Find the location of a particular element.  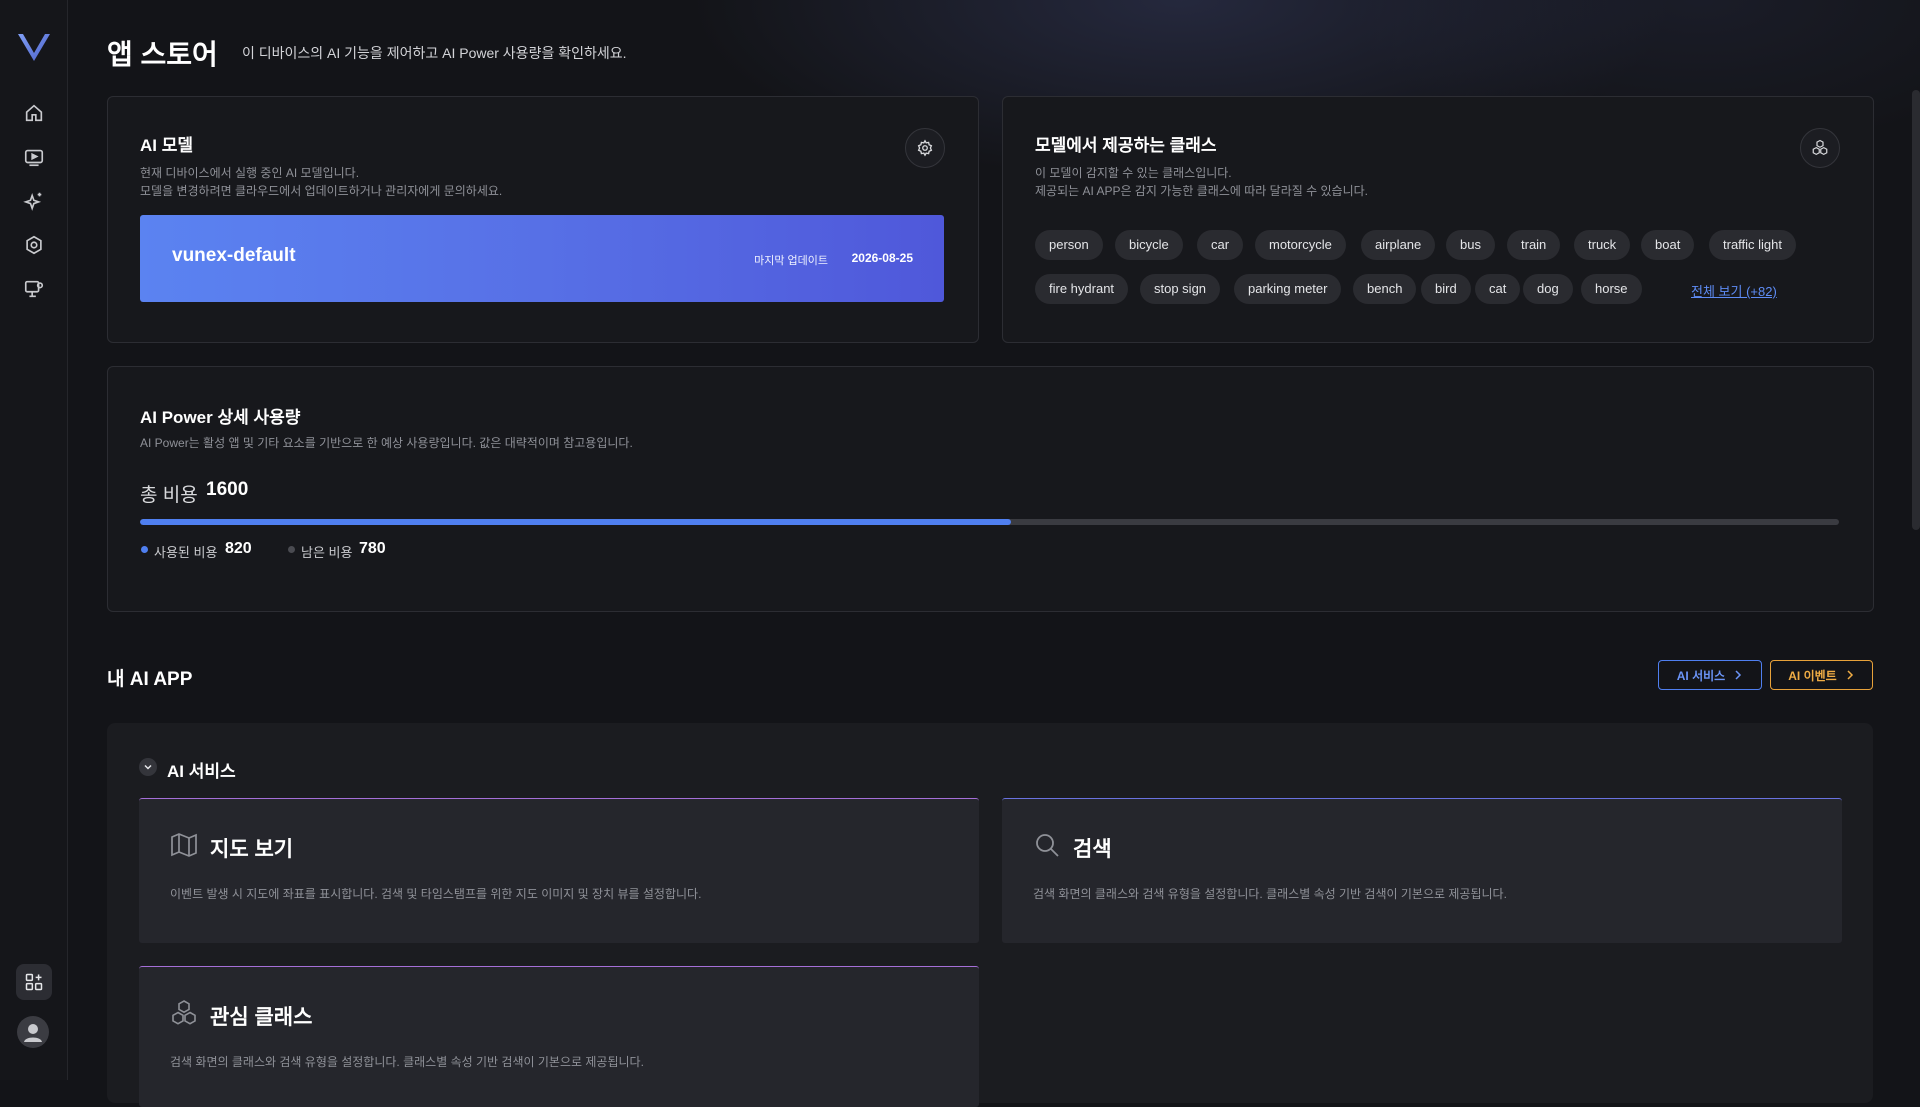

class-chip: airplane is located at coordinates (1398, 245).